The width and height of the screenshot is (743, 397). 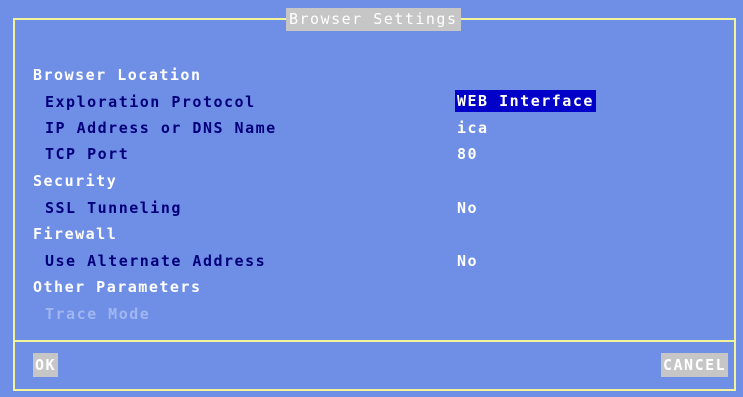 I want to click on ssl-tunneling-label: SSL Tunneling, so click(x=113, y=208).